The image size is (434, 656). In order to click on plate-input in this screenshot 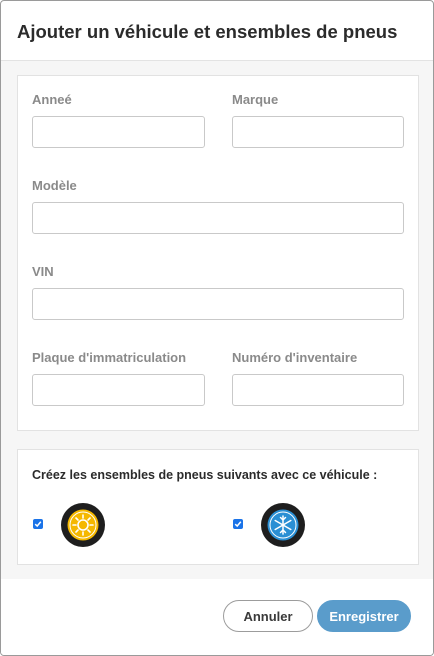, I will do `click(118, 390)`.